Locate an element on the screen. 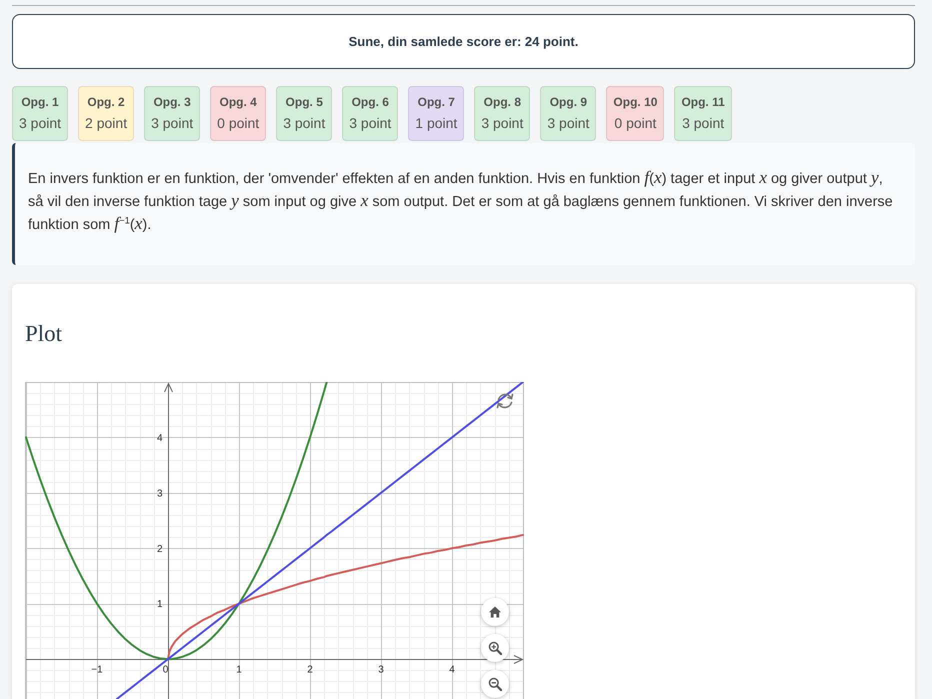  y-tick-label: 4 is located at coordinates (159, 438).